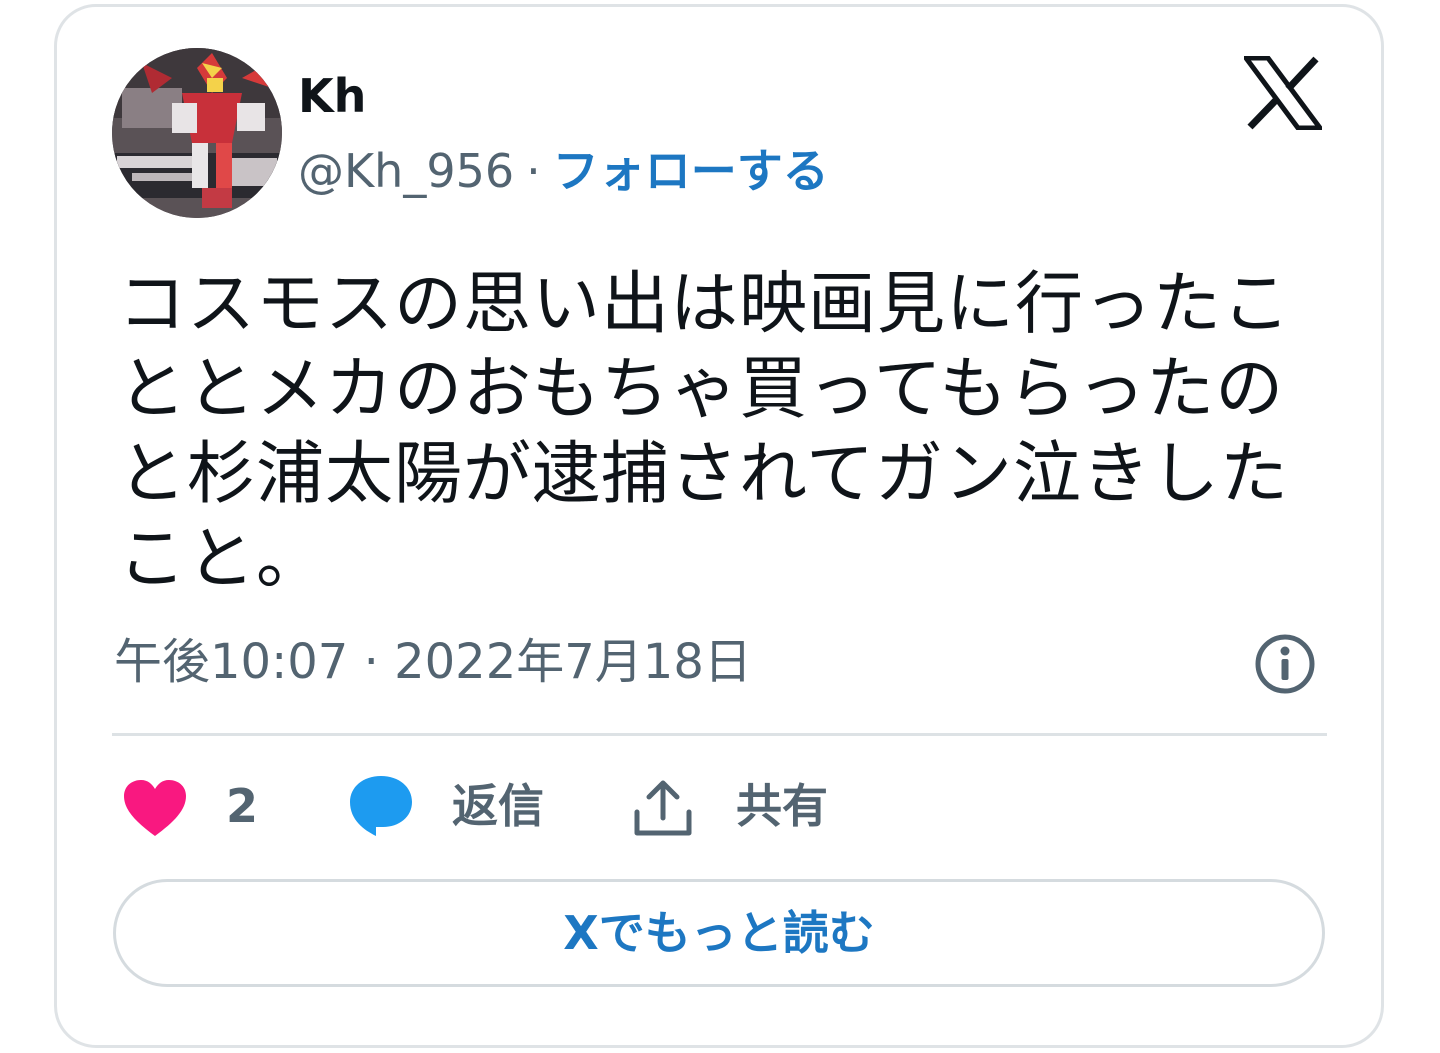  I want to click on like-count: 2, so click(242, 806).